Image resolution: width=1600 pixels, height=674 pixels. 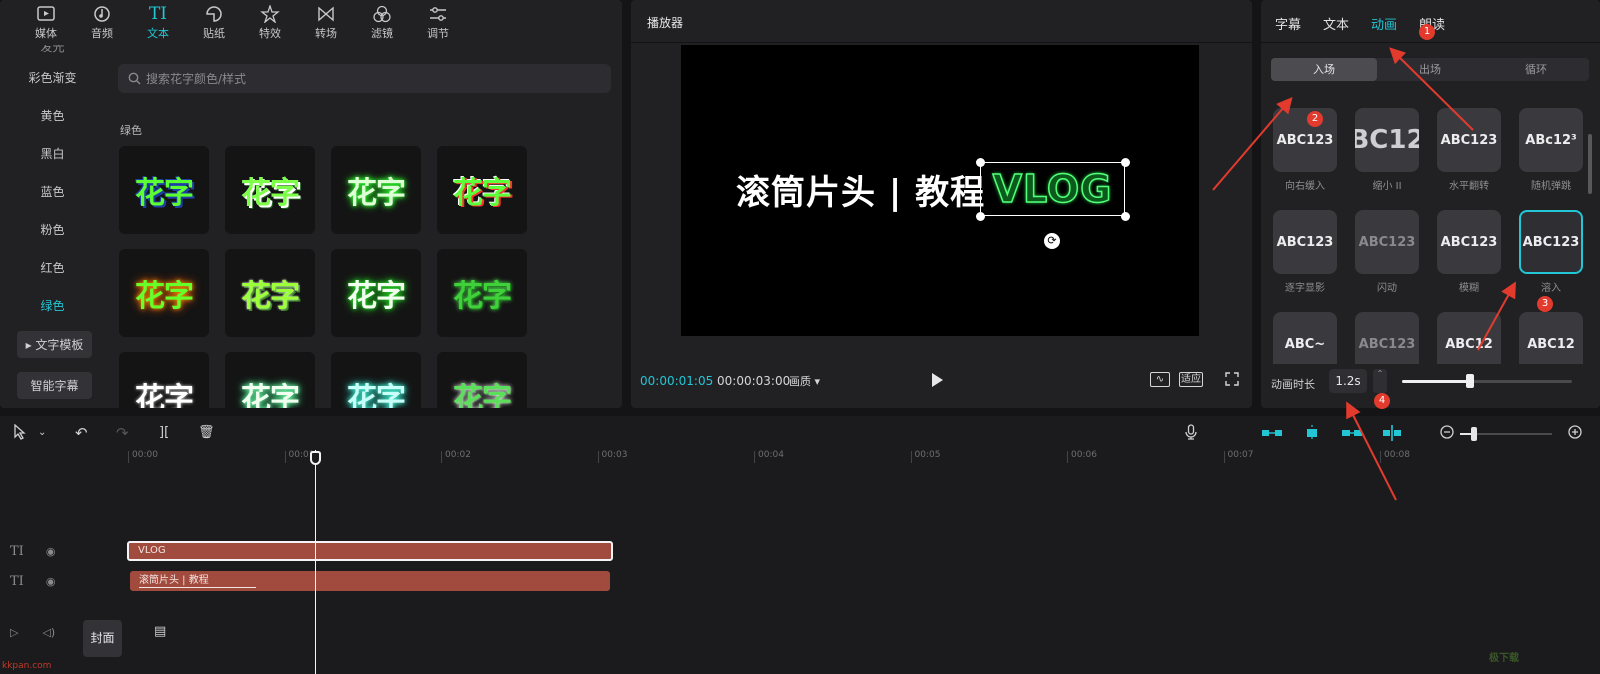 I want to click on zoom-slider, so click(x=1506, y=434).